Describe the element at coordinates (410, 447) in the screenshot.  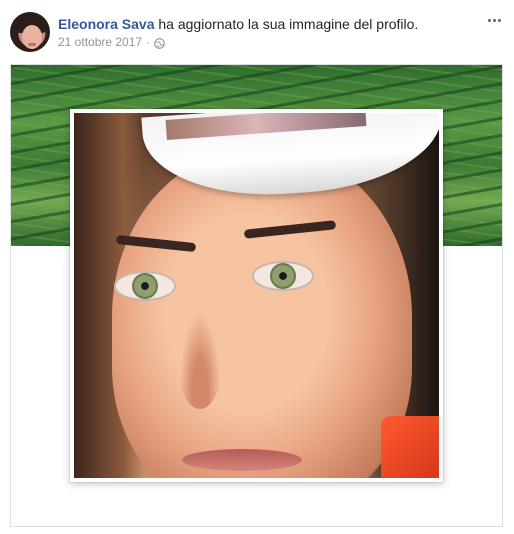
I see `orange-jacket` at that location.